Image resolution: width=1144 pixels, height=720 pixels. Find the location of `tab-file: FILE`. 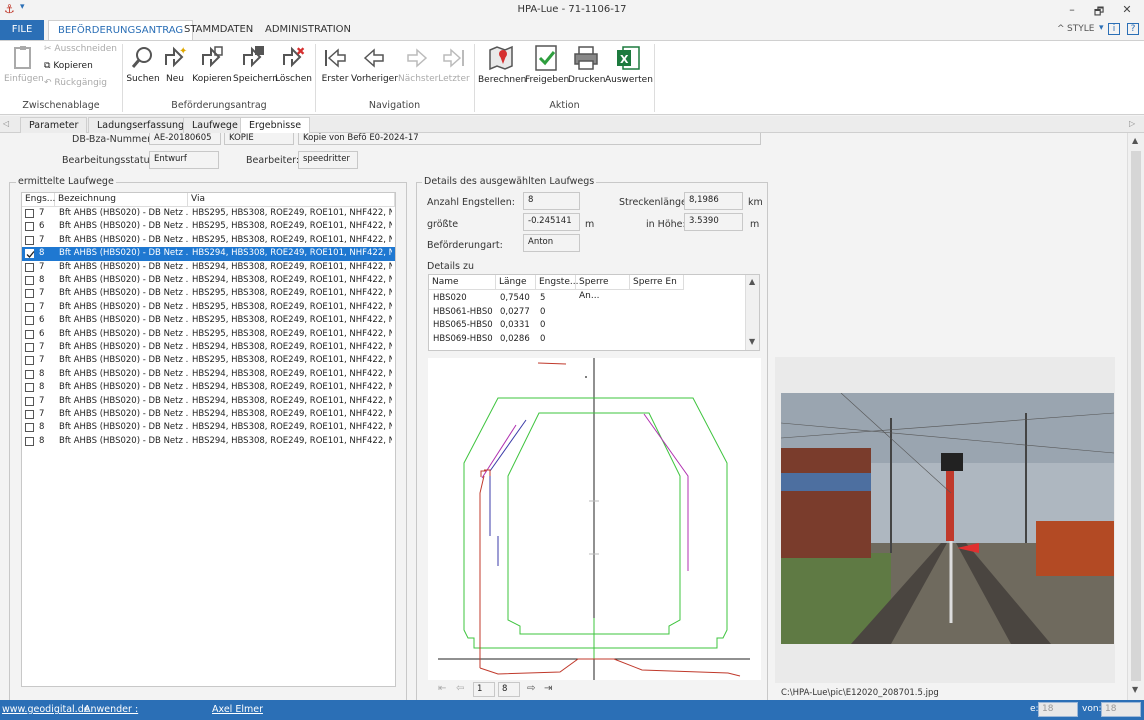

tab-file: FILE is located at coordinates (22, 30).